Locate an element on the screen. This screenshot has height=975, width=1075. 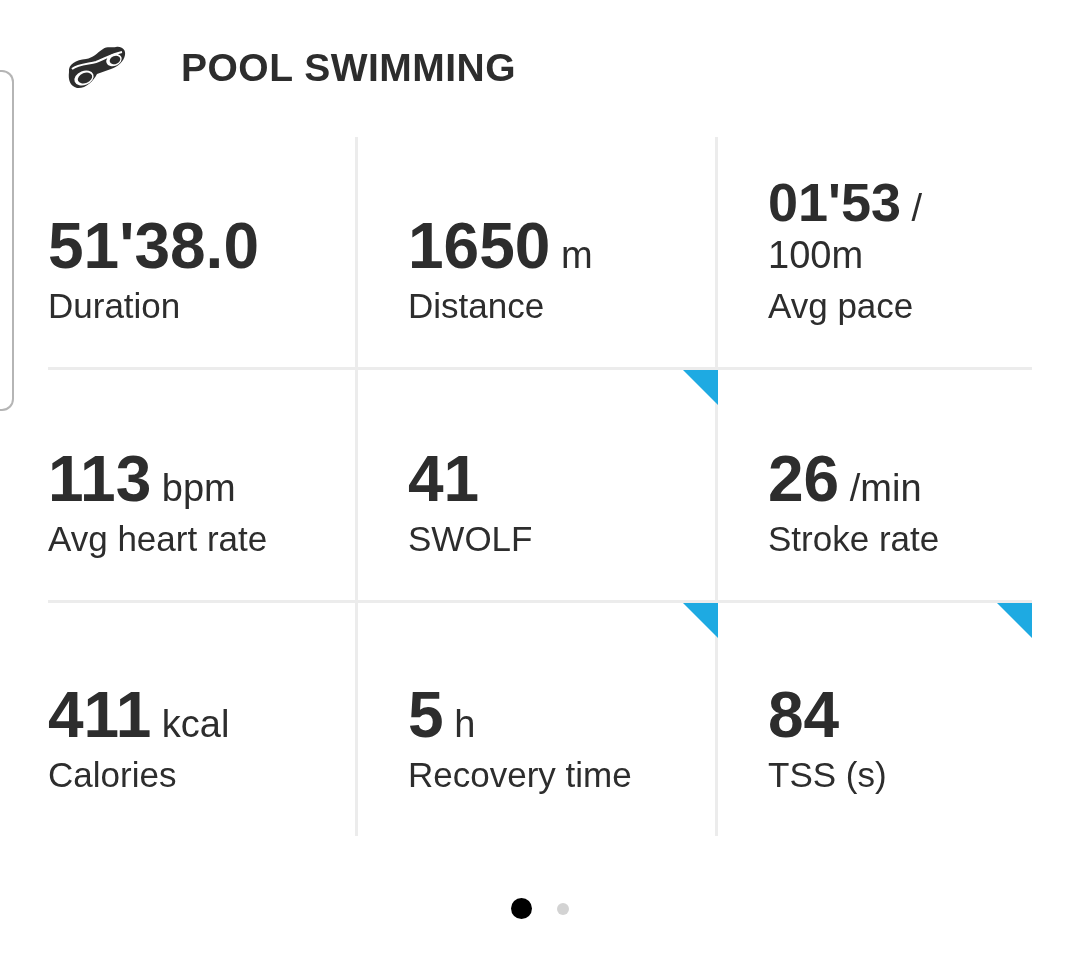
metric-label: Duration is located at coordinates (114, 306).